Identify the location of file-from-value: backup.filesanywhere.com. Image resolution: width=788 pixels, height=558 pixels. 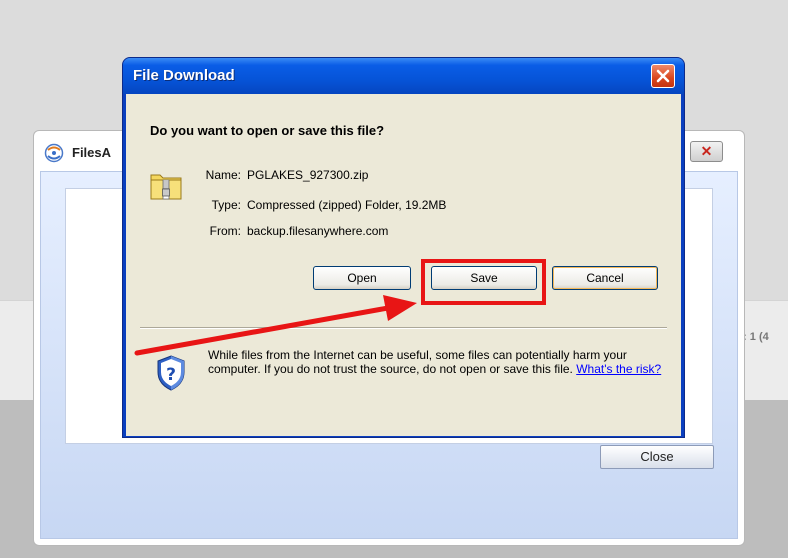
(318, 231).